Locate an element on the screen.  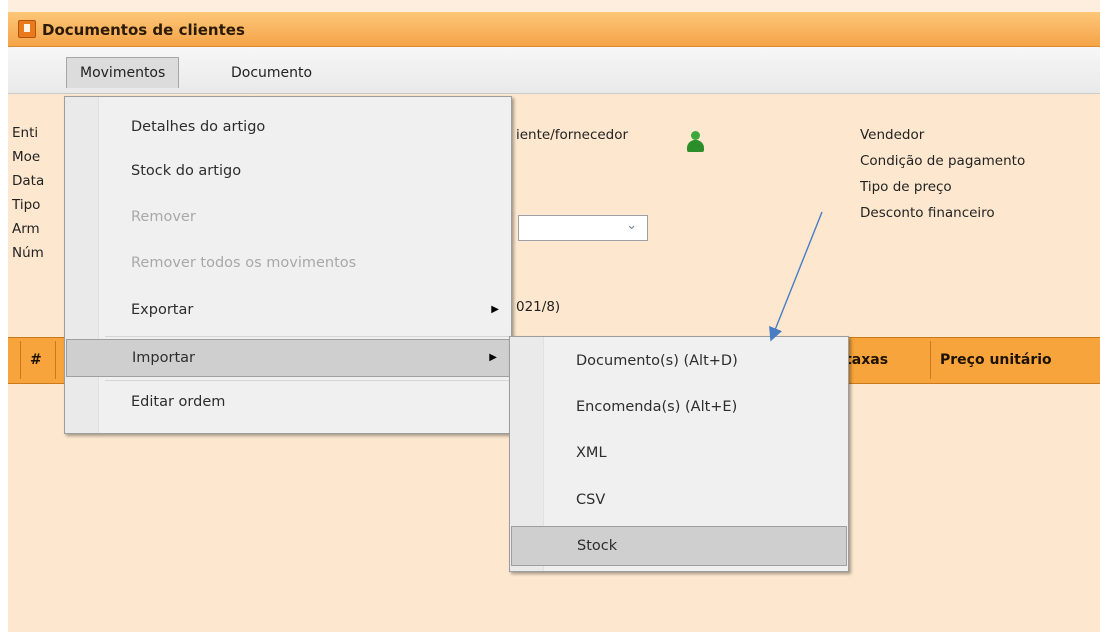
entity-label: Enti is located at coordinates (25, 133).